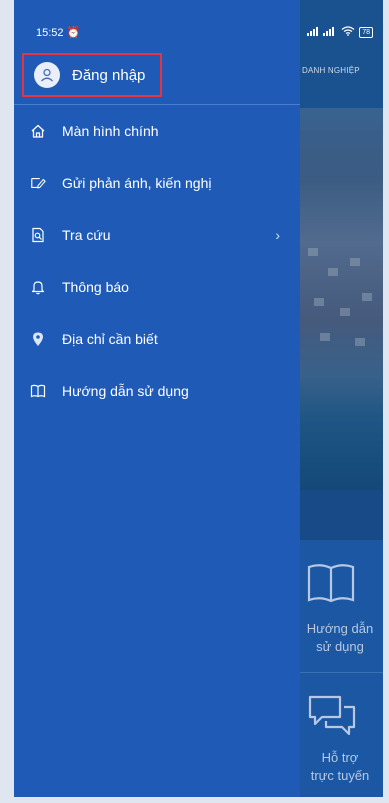  Describe the element at coordinates (322, 32) in the screenshot. I see `signal-icon` at that location.